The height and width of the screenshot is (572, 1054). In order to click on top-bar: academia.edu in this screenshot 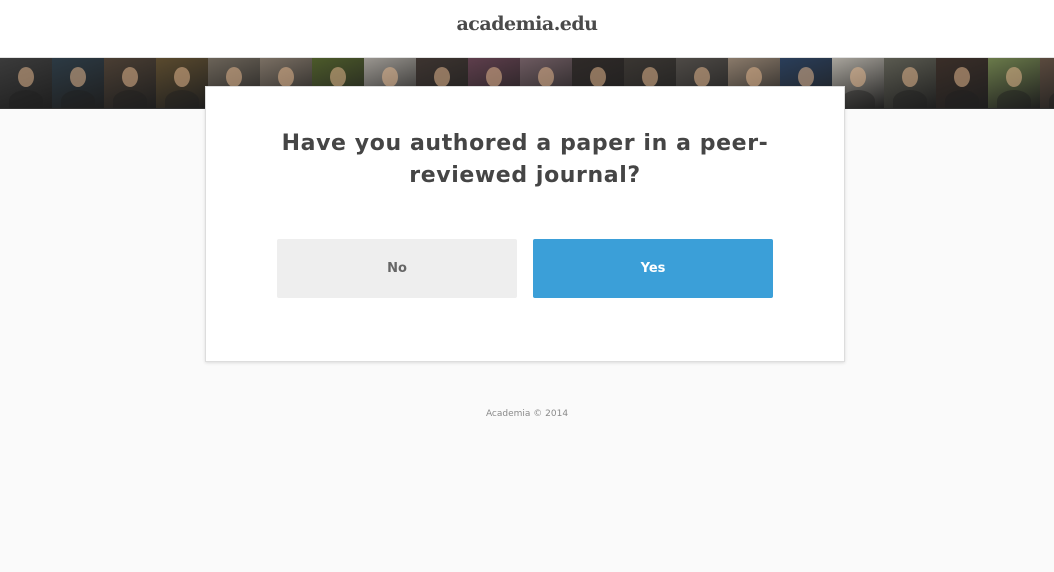, I will do `click(527, 29)`.